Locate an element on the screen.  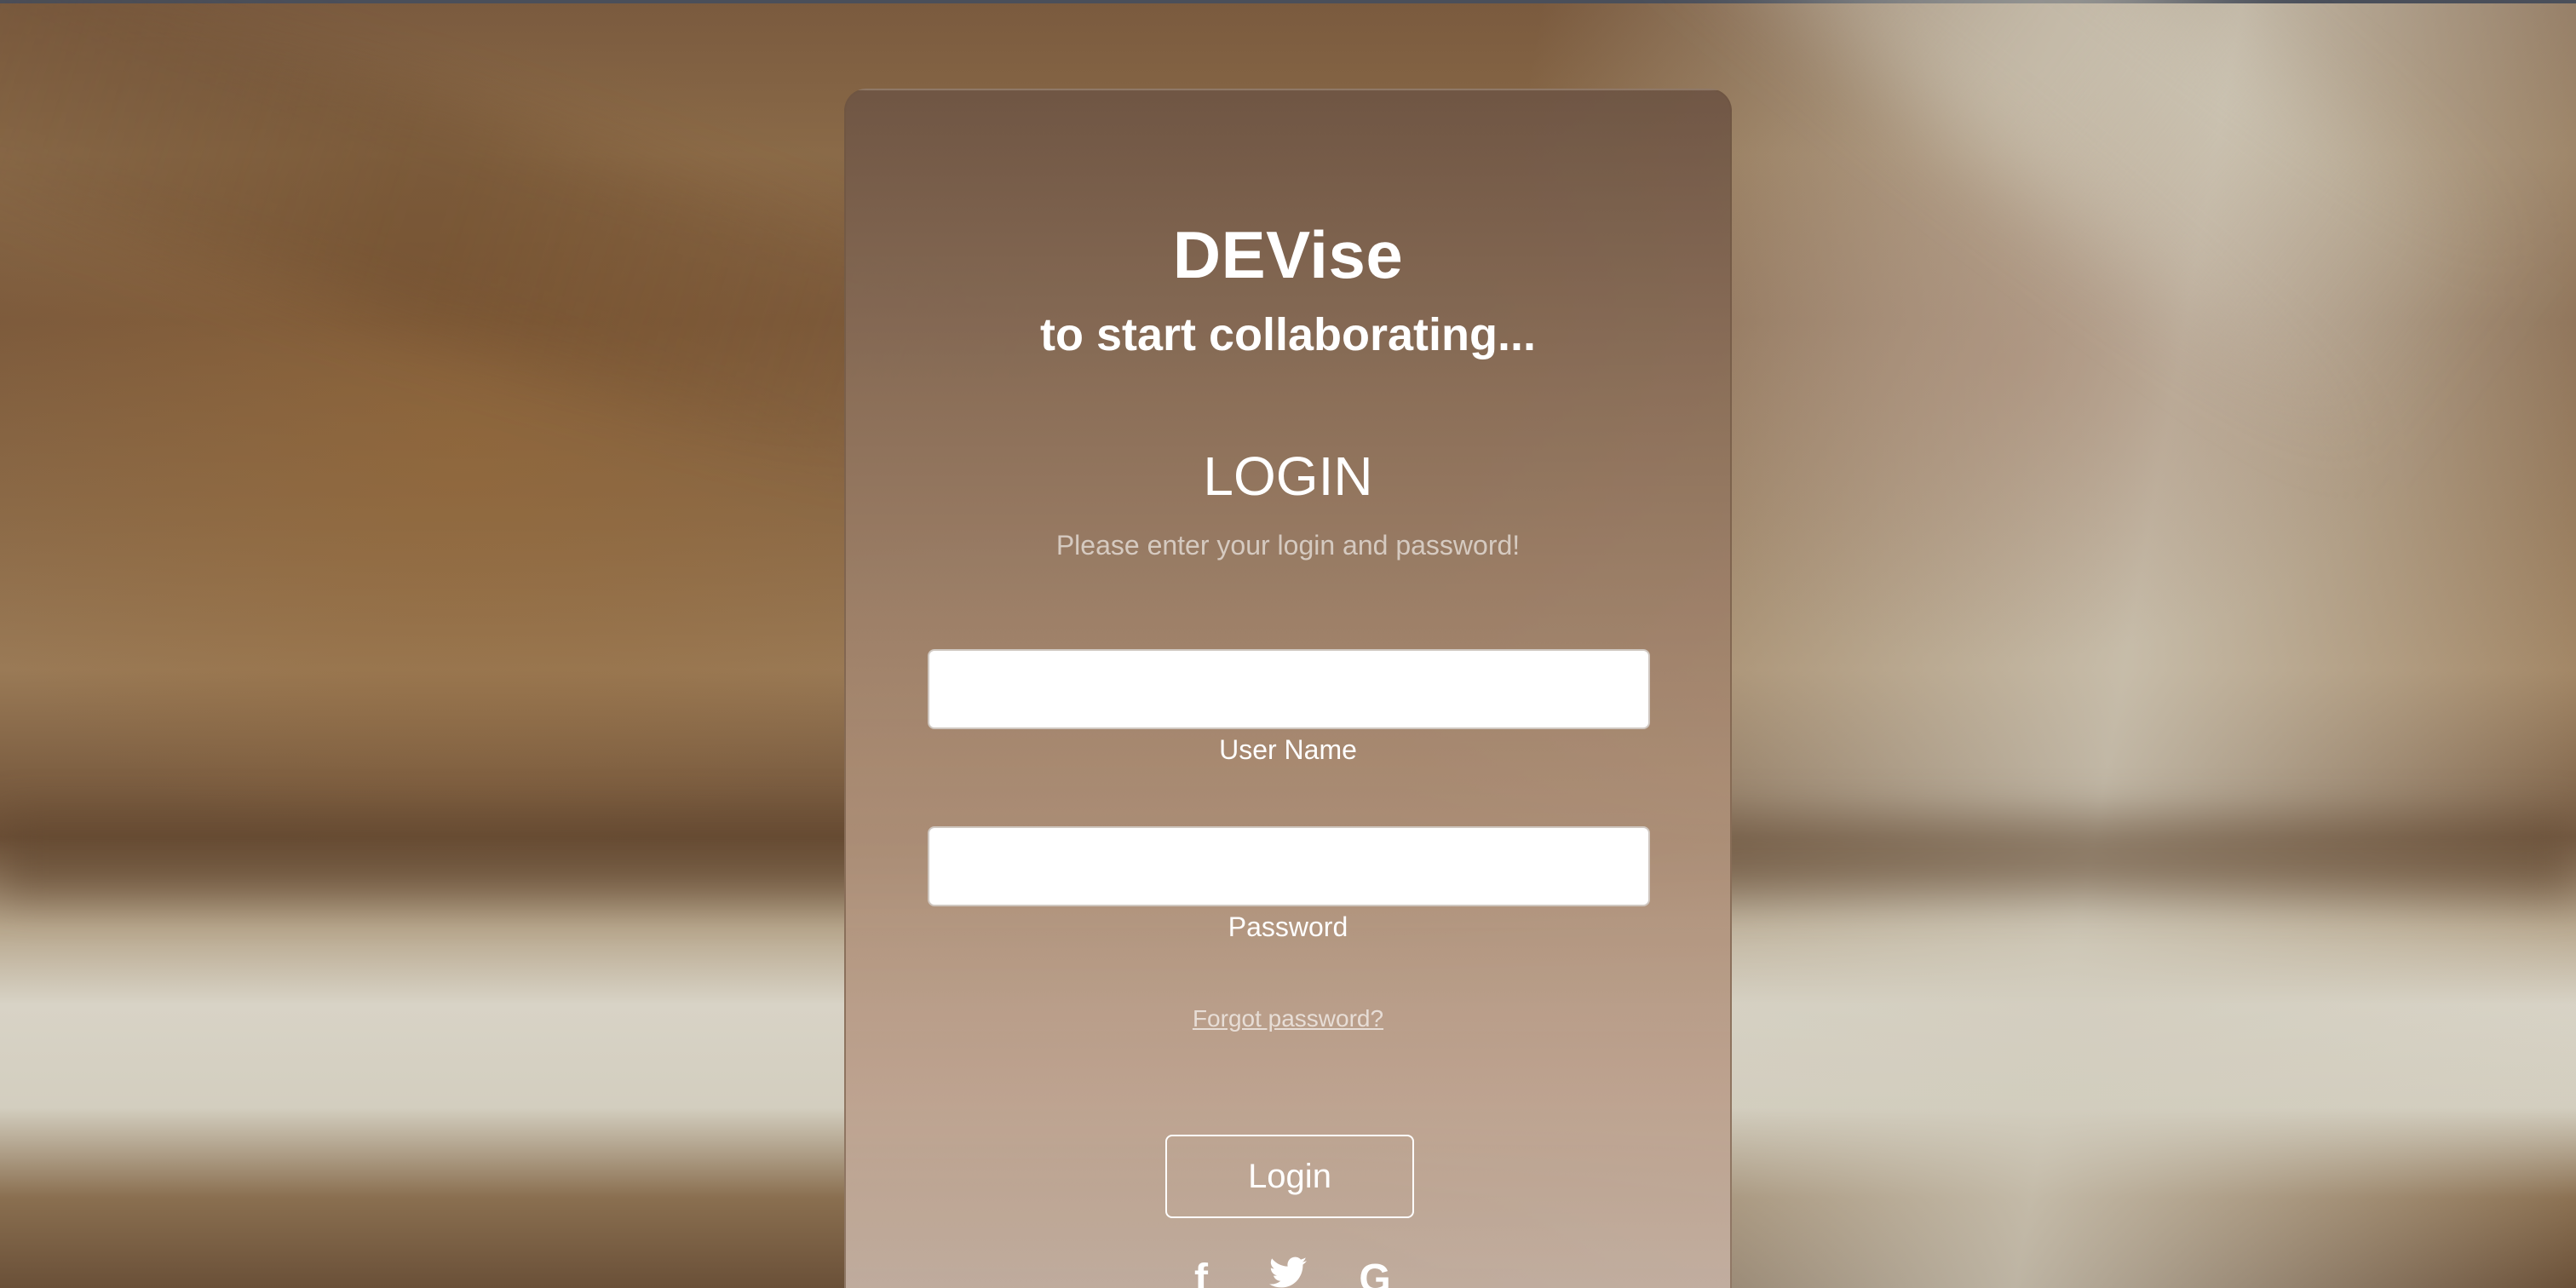
password-label: Password is located at coordinates (1288, 926).